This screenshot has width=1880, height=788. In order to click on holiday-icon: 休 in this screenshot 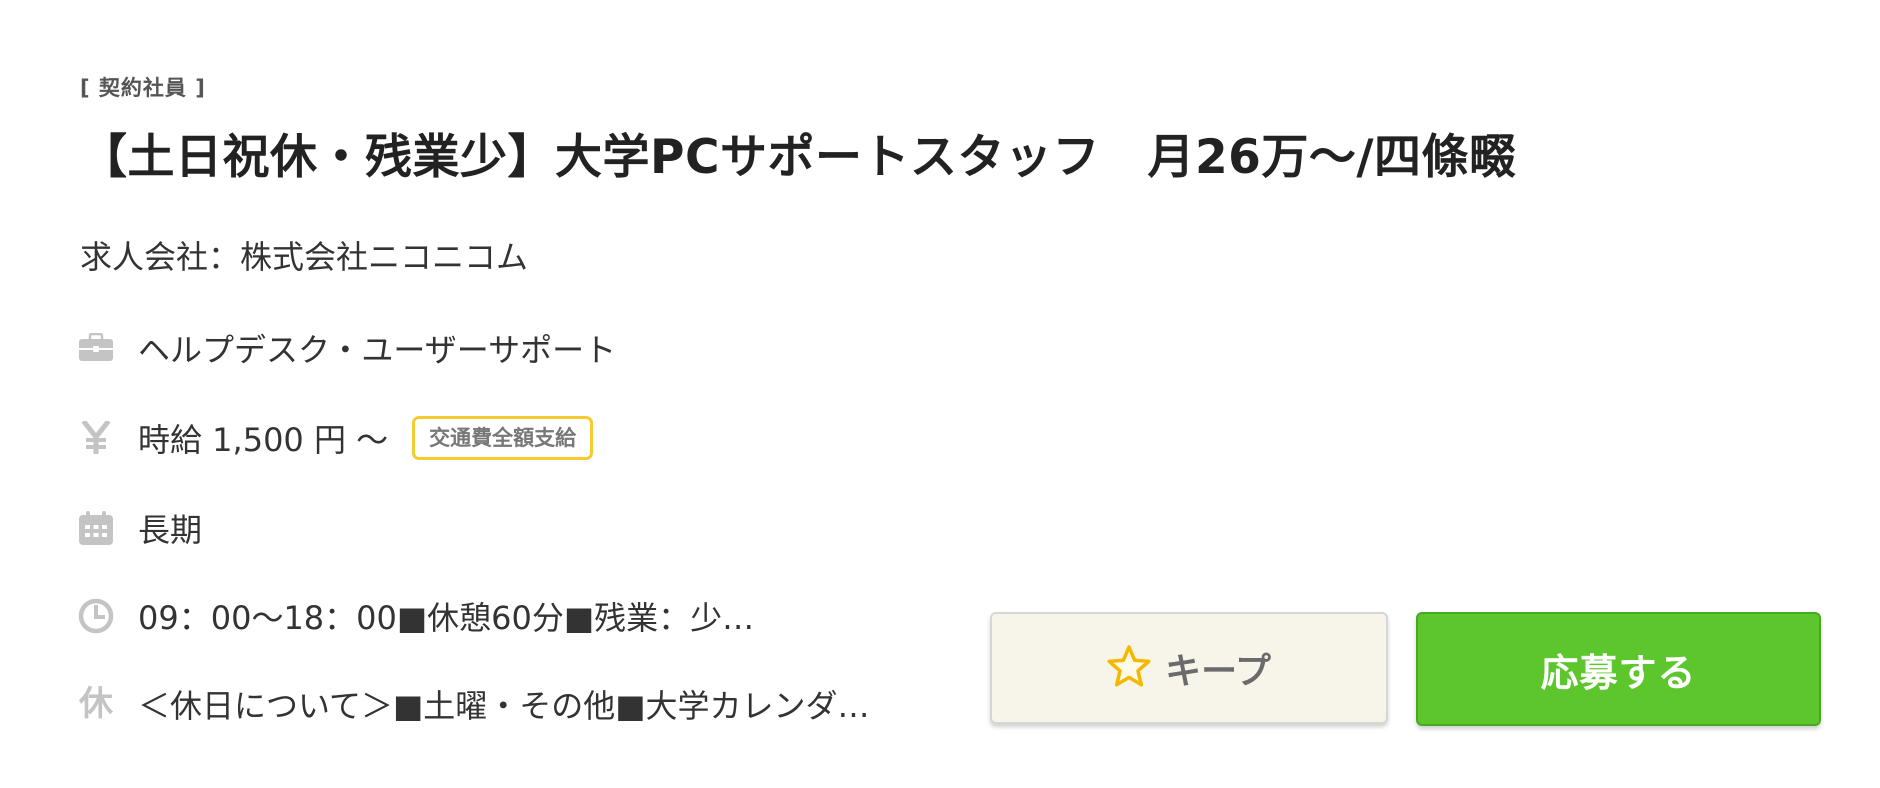, I will do `click(96, 704)`.